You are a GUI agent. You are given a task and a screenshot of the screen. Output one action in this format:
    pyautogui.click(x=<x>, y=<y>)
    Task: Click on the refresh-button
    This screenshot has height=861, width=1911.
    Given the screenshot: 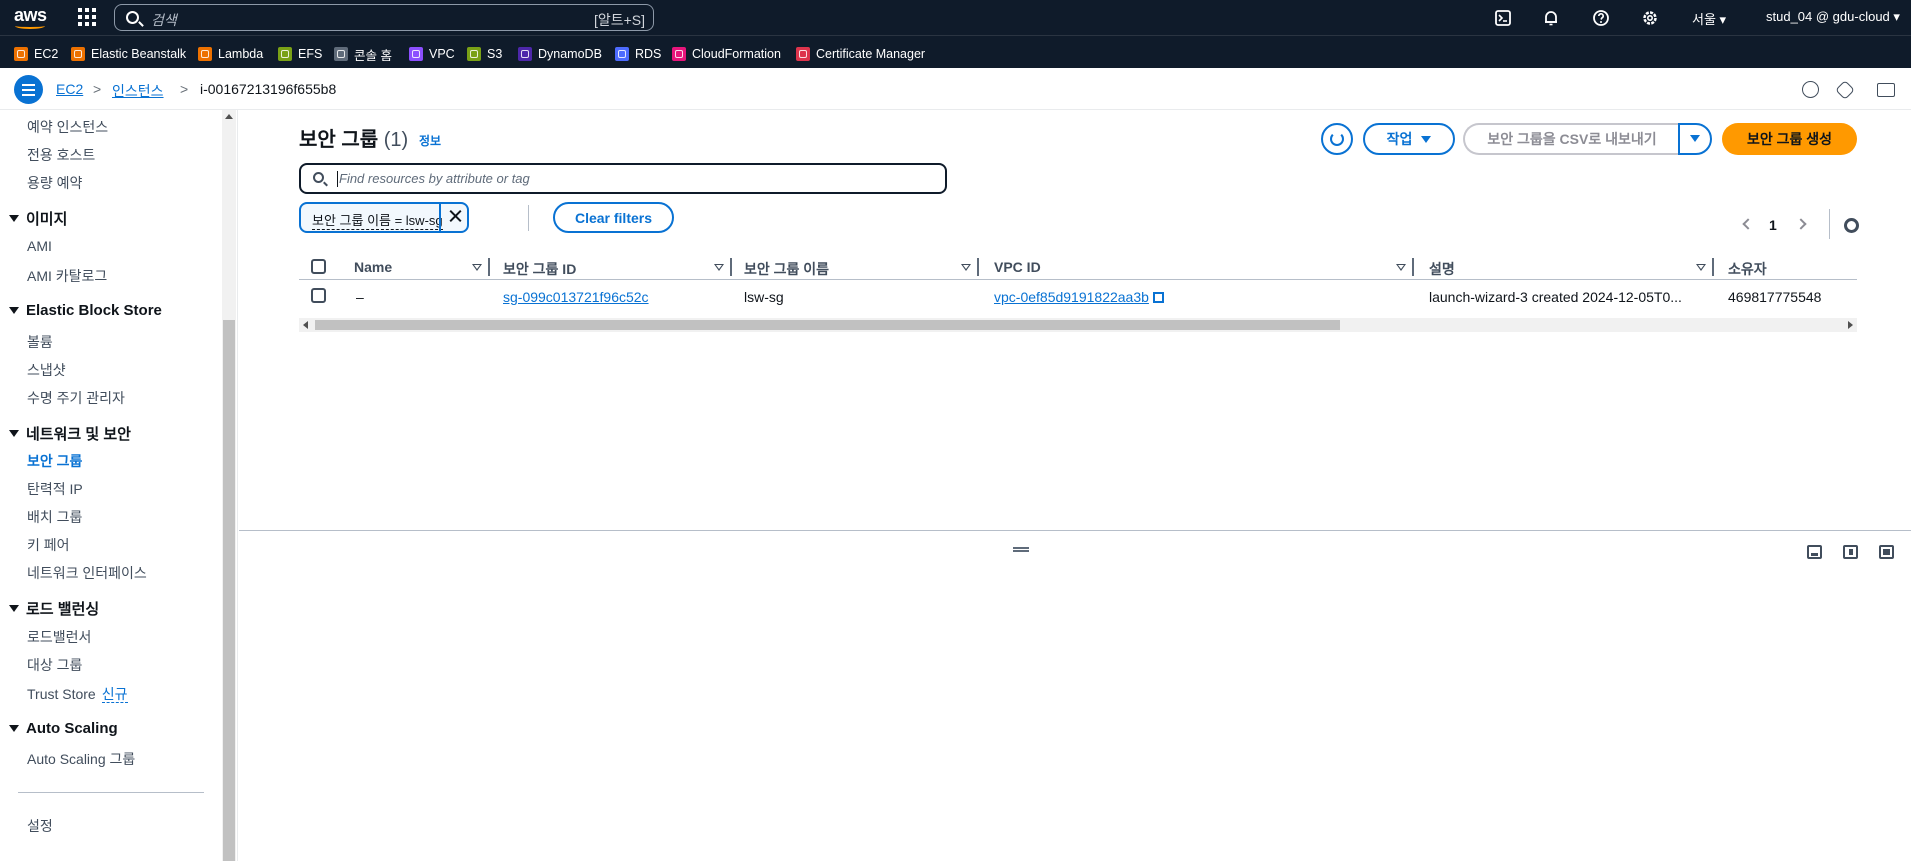 What is the action you would take?
    pyautogui.click(x=1337, y=139)
    